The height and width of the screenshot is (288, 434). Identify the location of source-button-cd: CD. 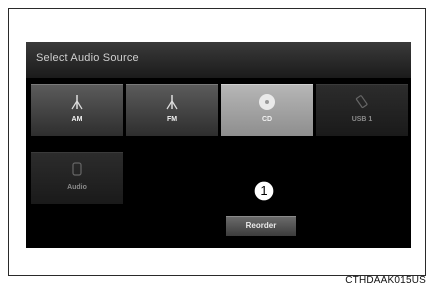
(267, 110).